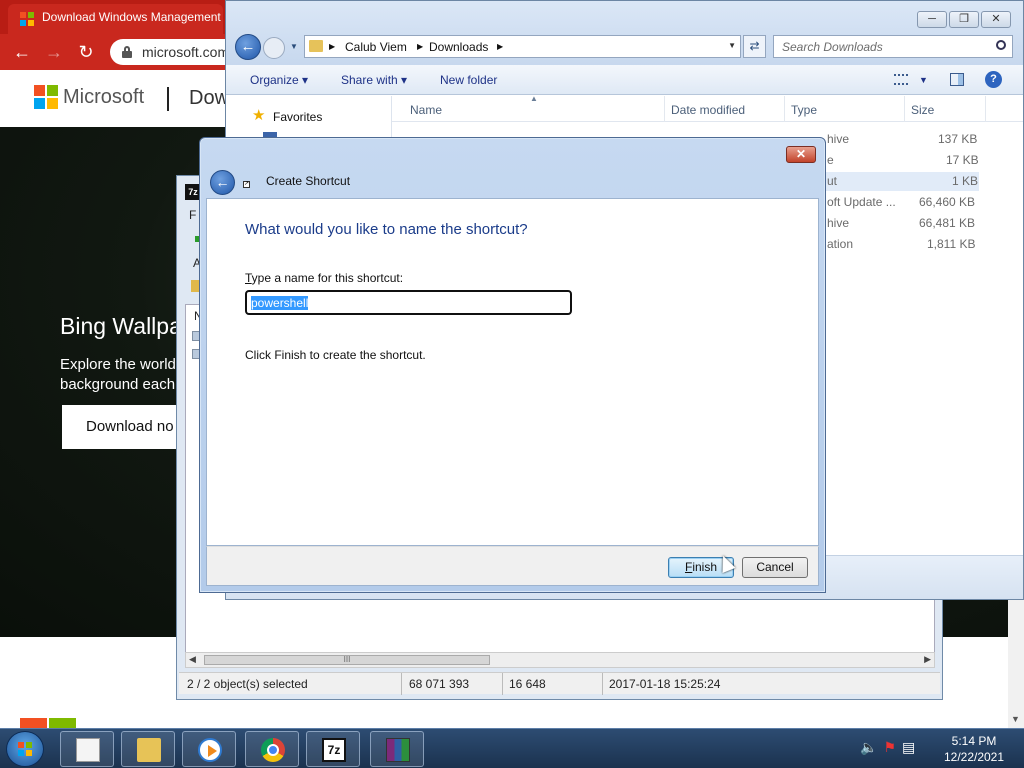  What do you see at coordinates (247, 684) in the screenshot?
I see `status-selected: 2 / 2 object(s) selected` at bounding box center [247, 684].